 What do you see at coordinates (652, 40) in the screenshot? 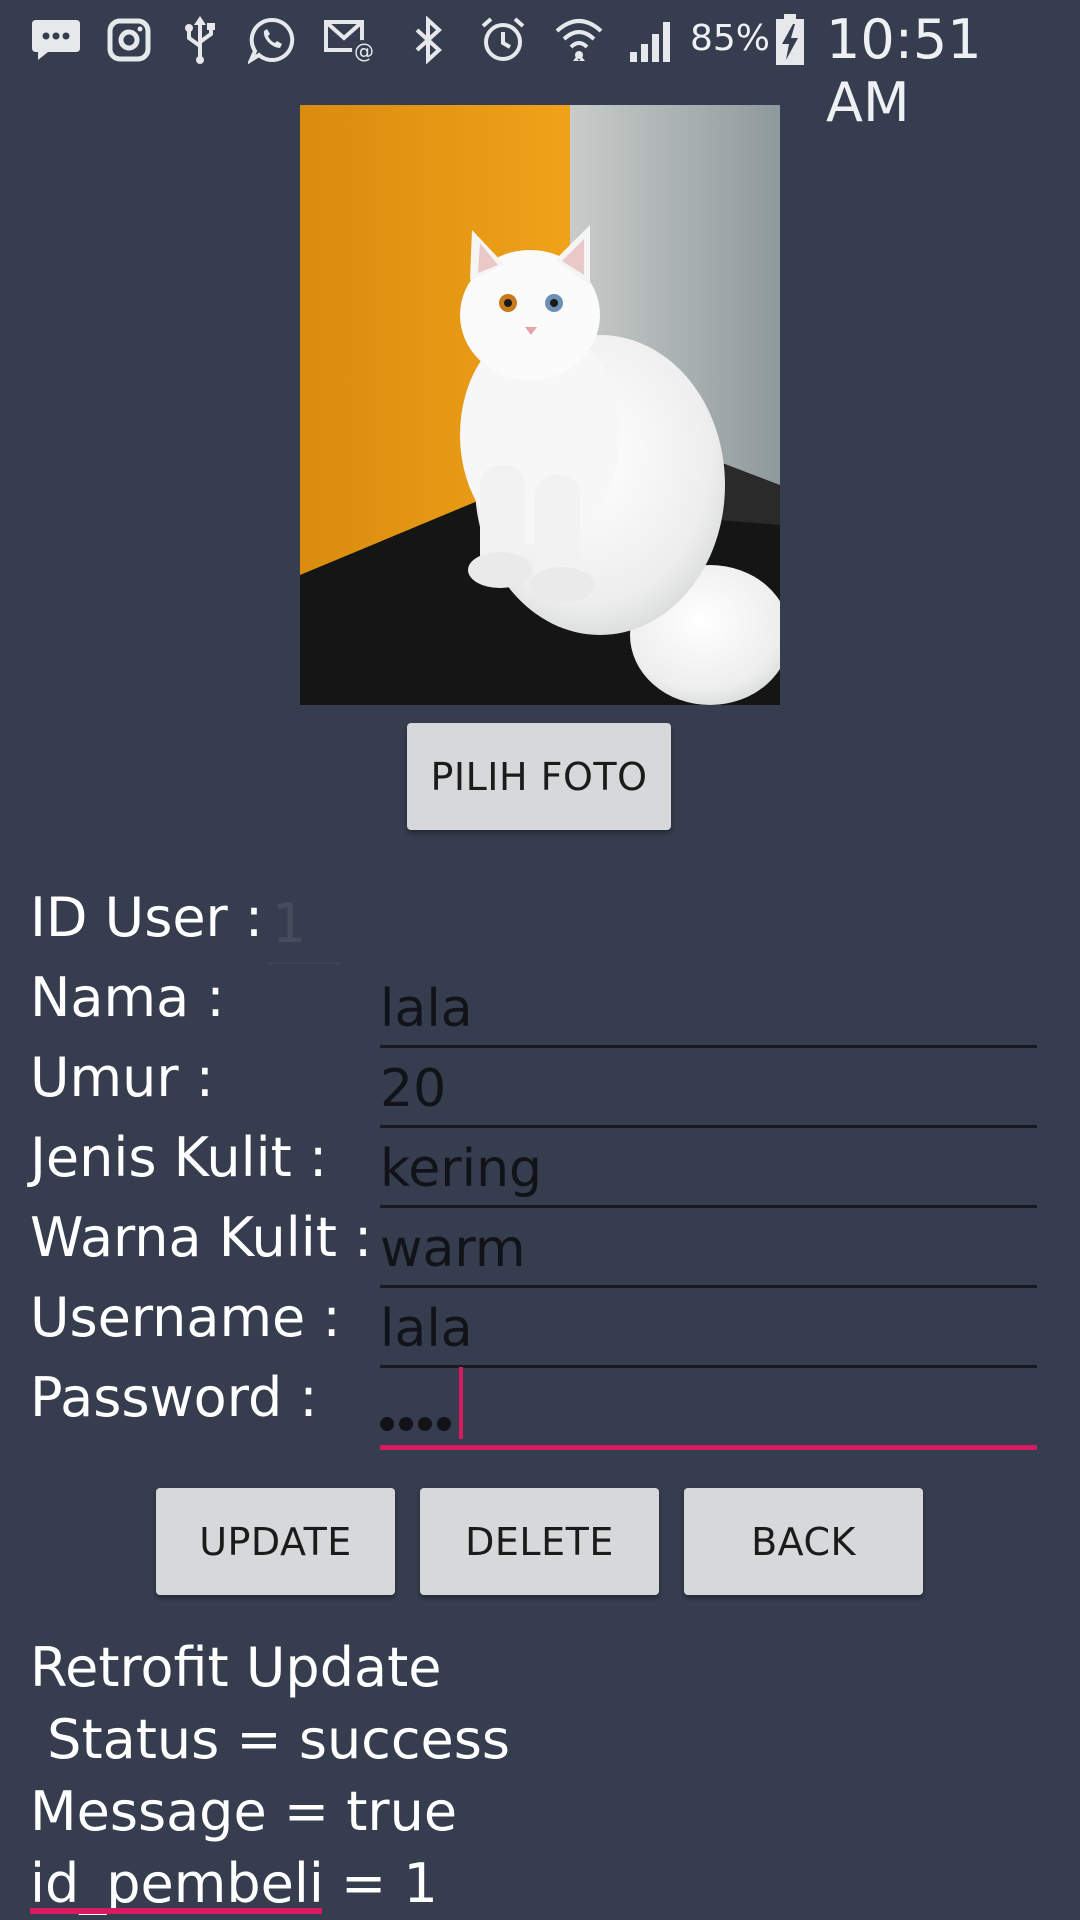
I see `signal-icon` at bounding box center [652, 40].